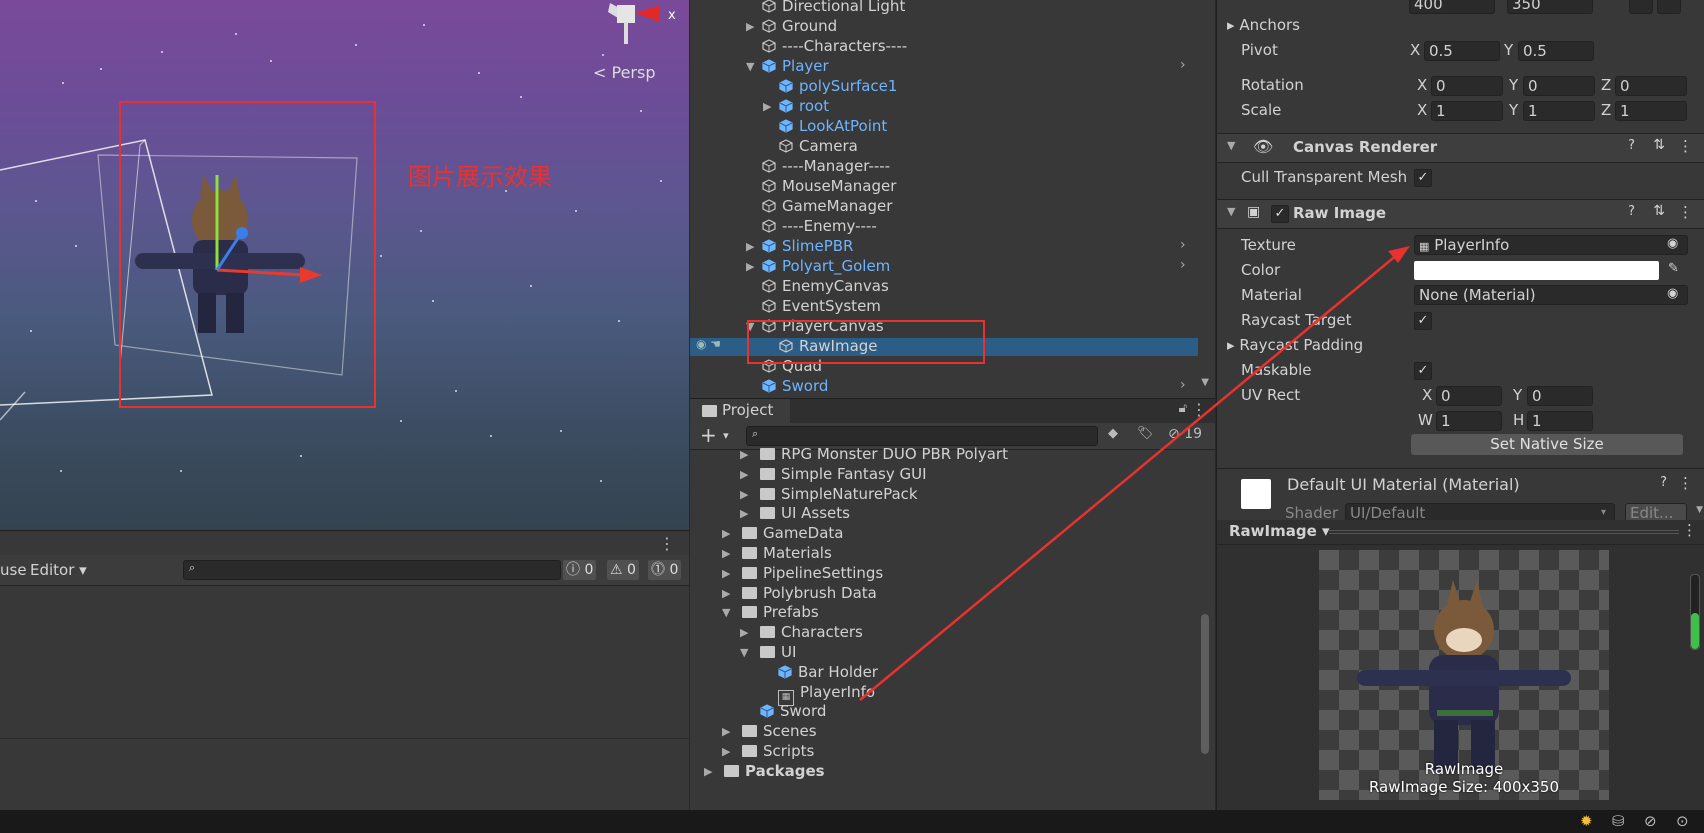 The image size is (1704, 833). I want to click on lighting-icon: ⊘, so click(1650, 821).